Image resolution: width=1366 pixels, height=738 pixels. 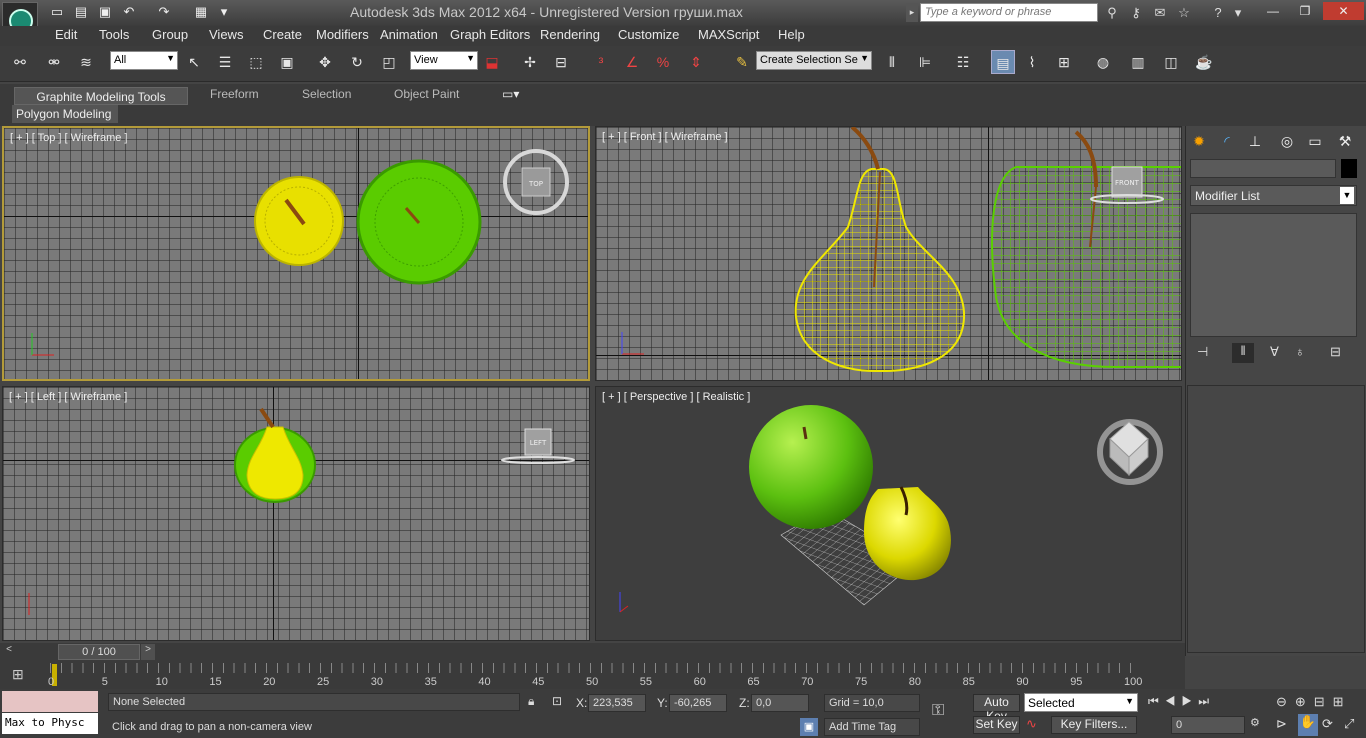 I want to click on pan-view-icon: ✋, so click(x=1308, y=725).